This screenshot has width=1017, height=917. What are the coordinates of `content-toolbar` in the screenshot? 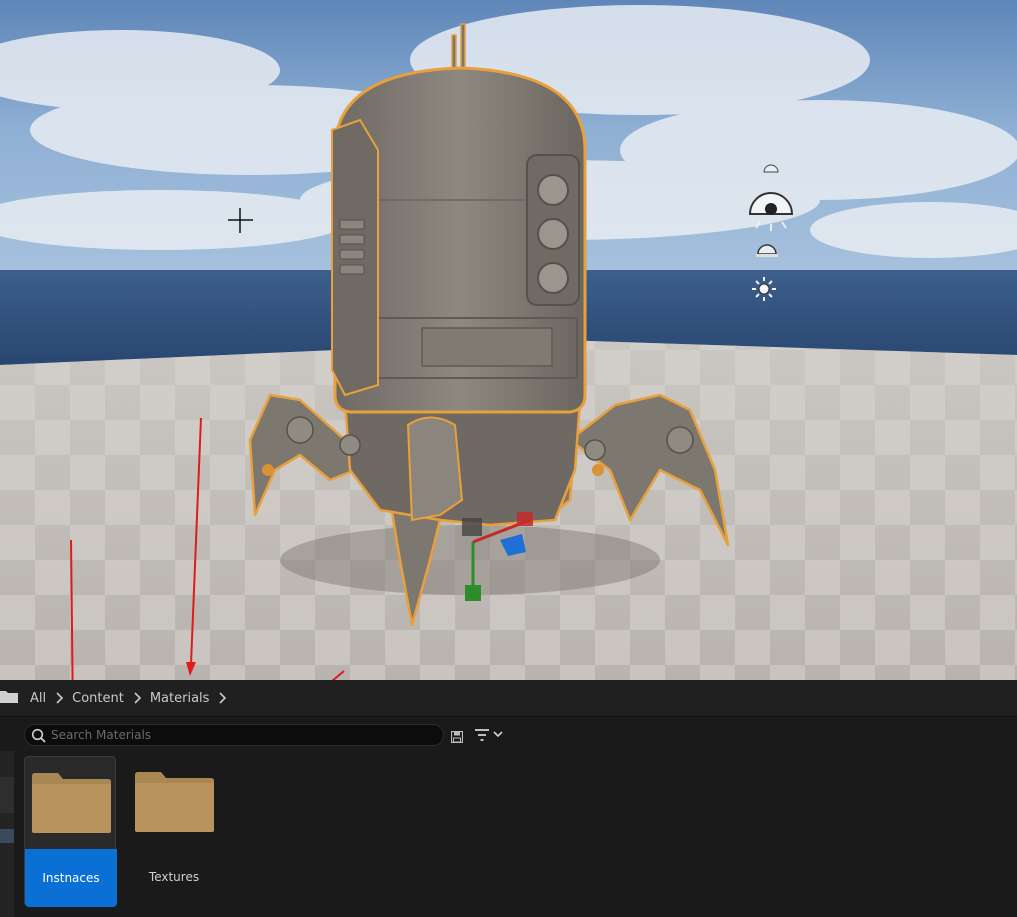 It's located at (508, 734).